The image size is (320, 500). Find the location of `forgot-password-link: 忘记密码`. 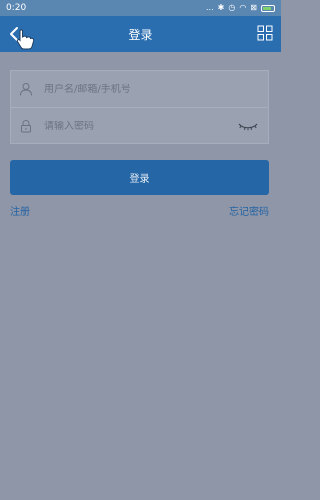

forgot-password-link: 忘记密码 is located at coordinates (249, 210).